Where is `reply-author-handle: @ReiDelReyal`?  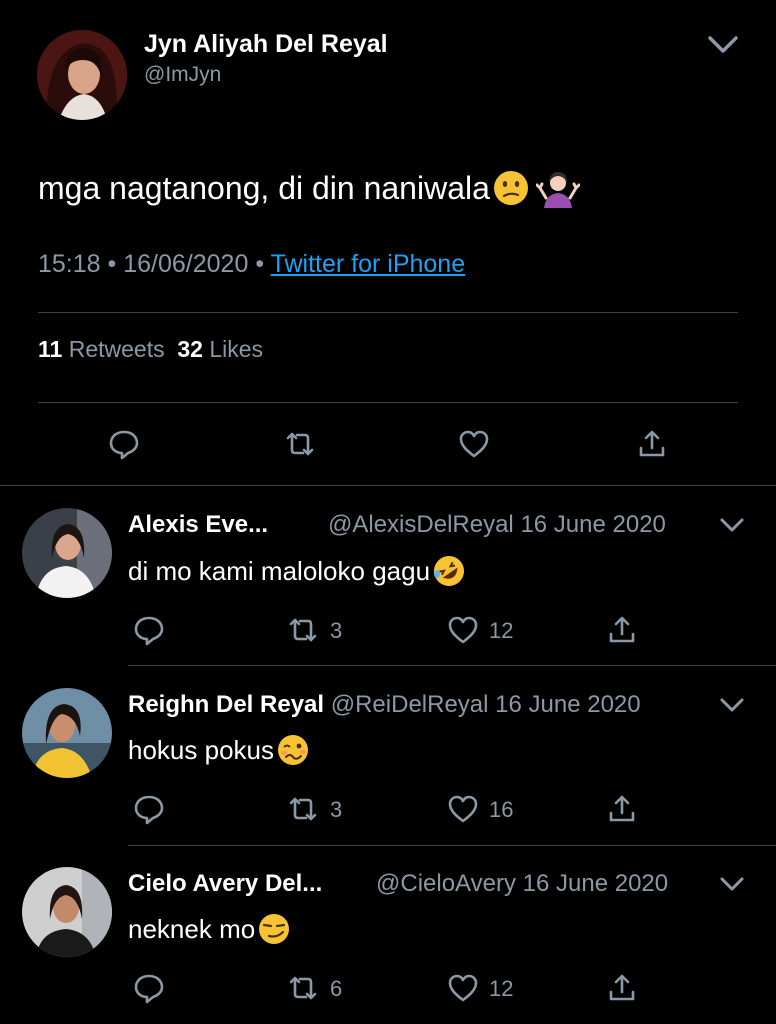
reply-author-handle: @ReiDelReyal is located at coordinates (410, 704).